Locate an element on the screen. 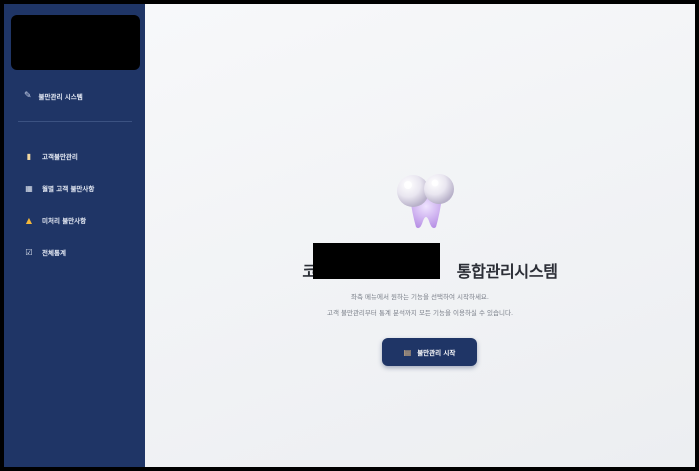  pencil-icon: ✎ is located at coordinates (28, 96).